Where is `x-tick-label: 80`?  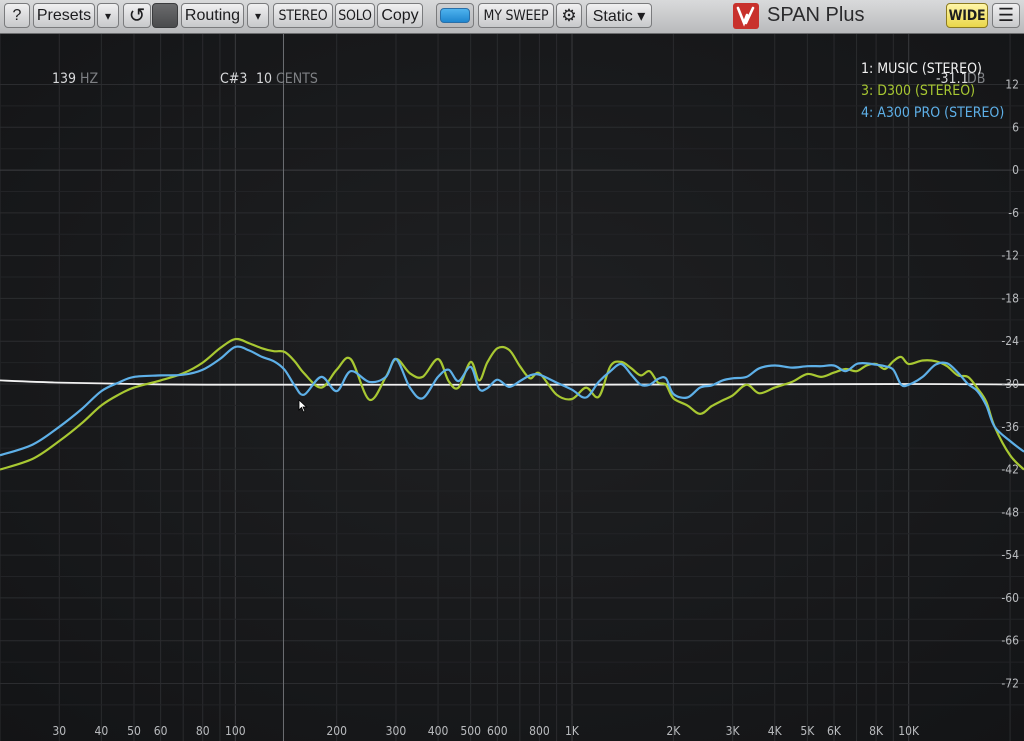 x-tick-label: 80 is located at coordinates (203, 731).